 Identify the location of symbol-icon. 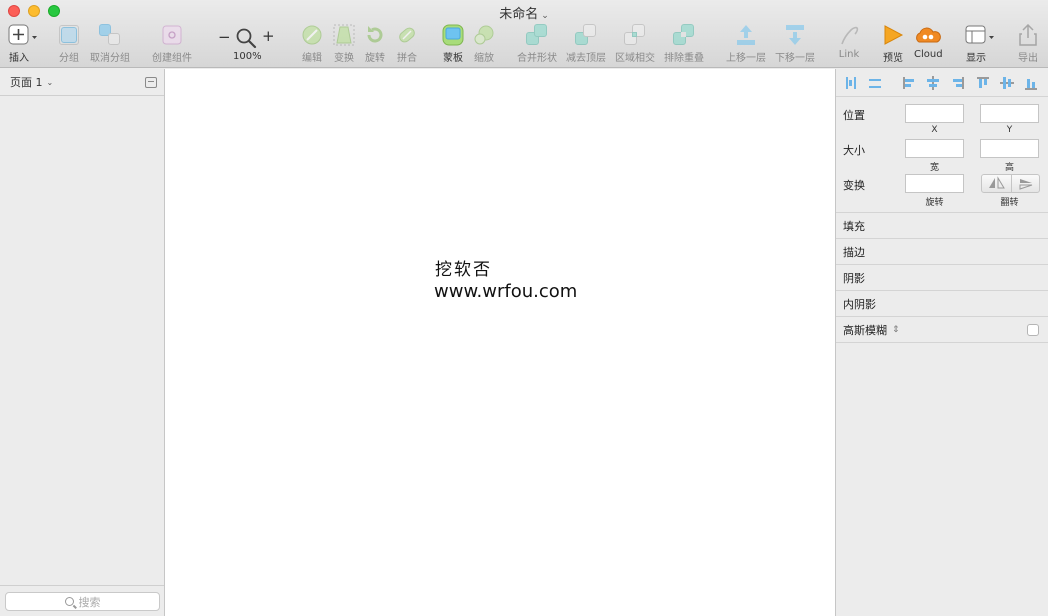
(172, 35).